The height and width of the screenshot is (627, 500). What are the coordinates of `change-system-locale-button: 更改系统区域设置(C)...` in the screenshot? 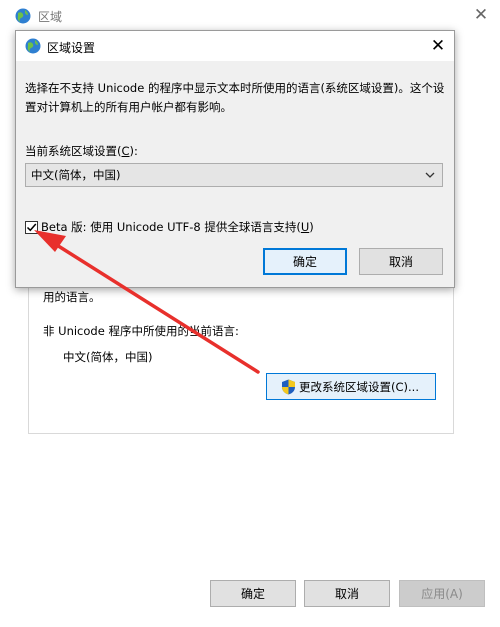 It's located at (351, 386).